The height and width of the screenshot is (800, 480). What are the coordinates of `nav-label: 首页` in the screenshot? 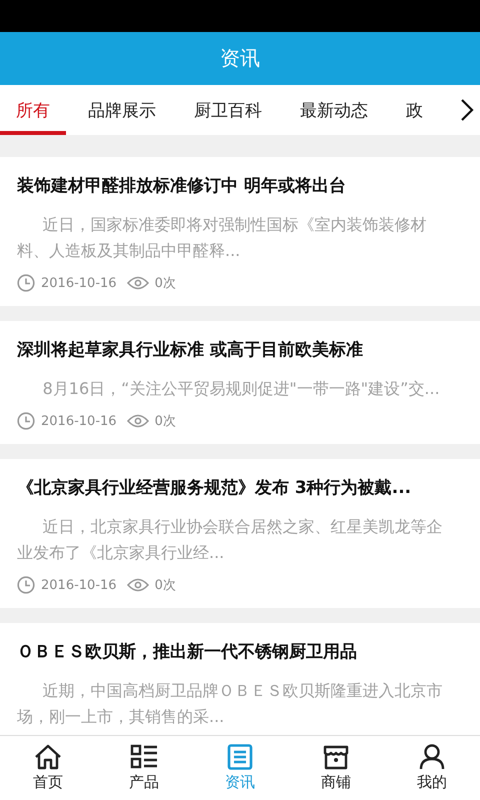 It's located at (48, 782).